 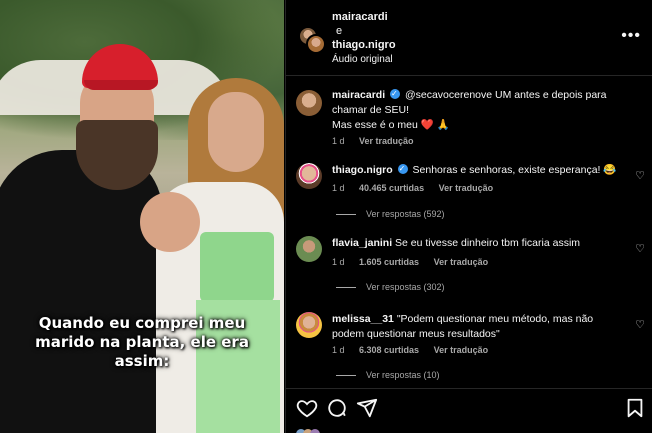 I want to click on comment-body: Se eu tivesse dinheiro tbm ficaria assim, so click(x=488, y=243).